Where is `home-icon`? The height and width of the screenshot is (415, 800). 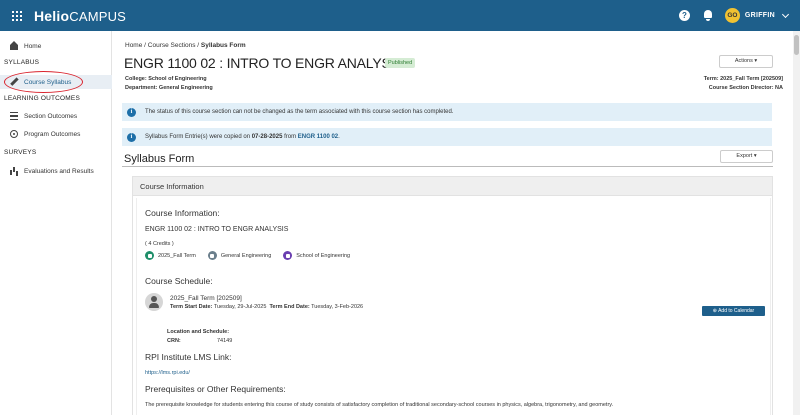 home-icon is located at coordinates (14, 45).